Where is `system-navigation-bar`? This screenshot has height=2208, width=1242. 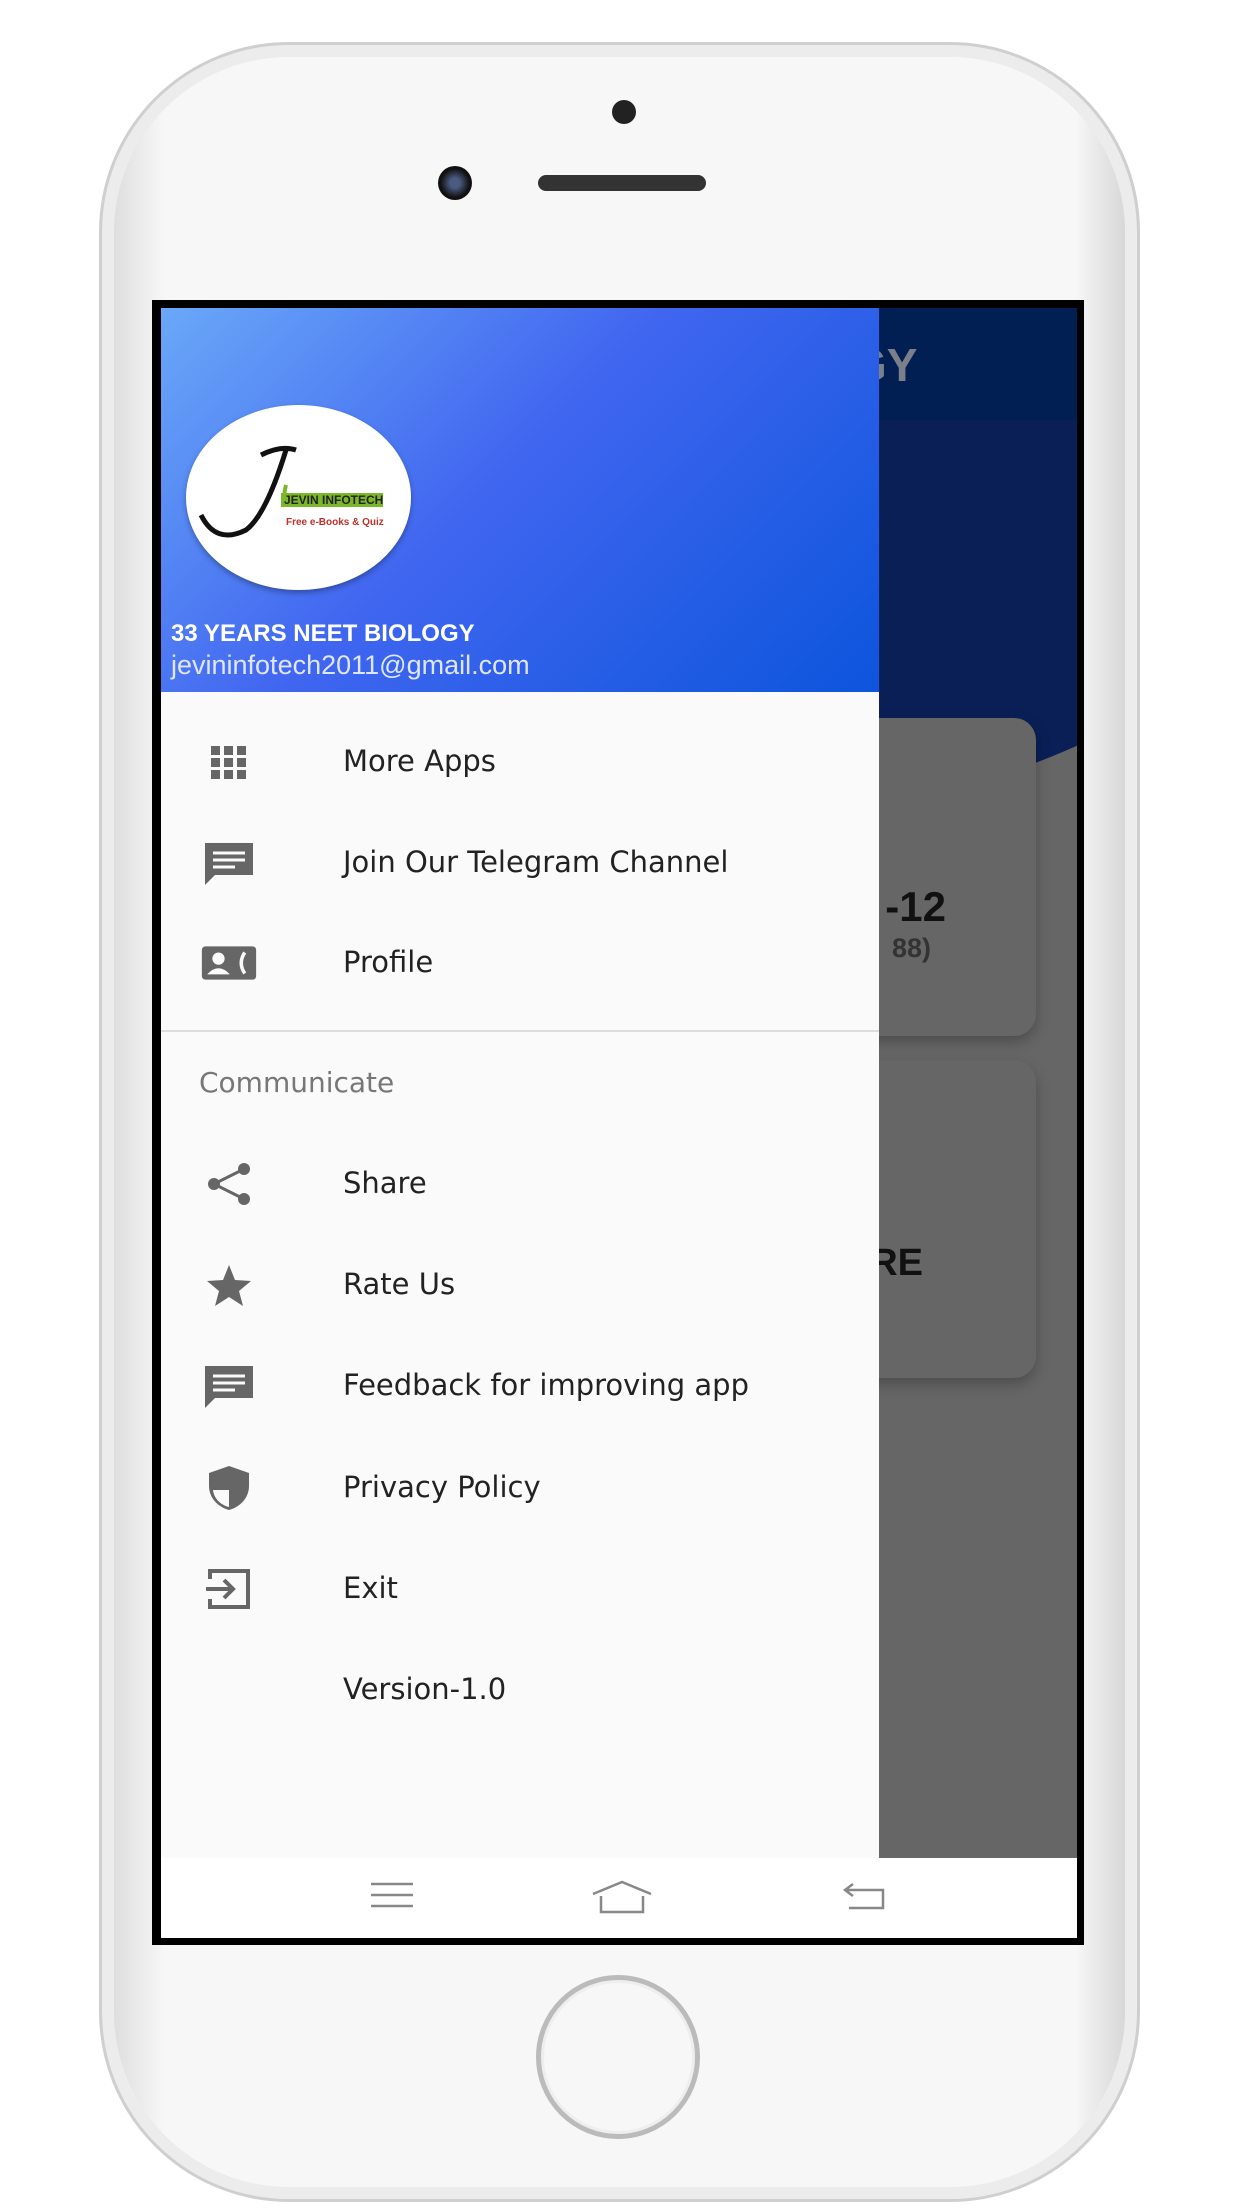
system-navigation-bar is located at coordinates (619, 1898).